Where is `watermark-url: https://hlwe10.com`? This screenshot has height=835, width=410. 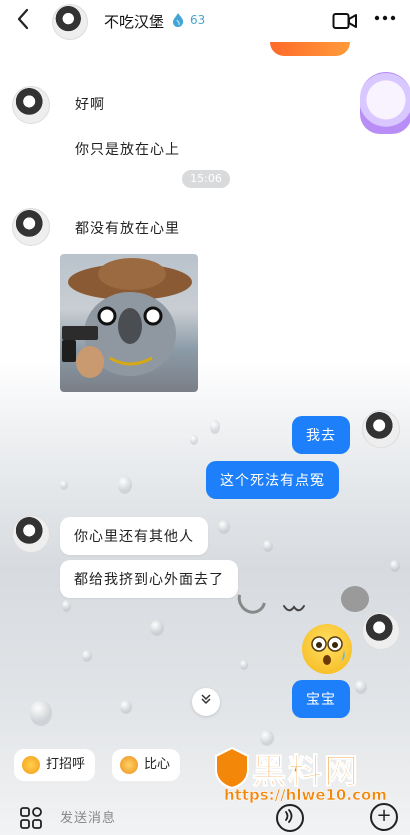
watermark-url: https://hlwe10.com is located at coordinates (305, 795).